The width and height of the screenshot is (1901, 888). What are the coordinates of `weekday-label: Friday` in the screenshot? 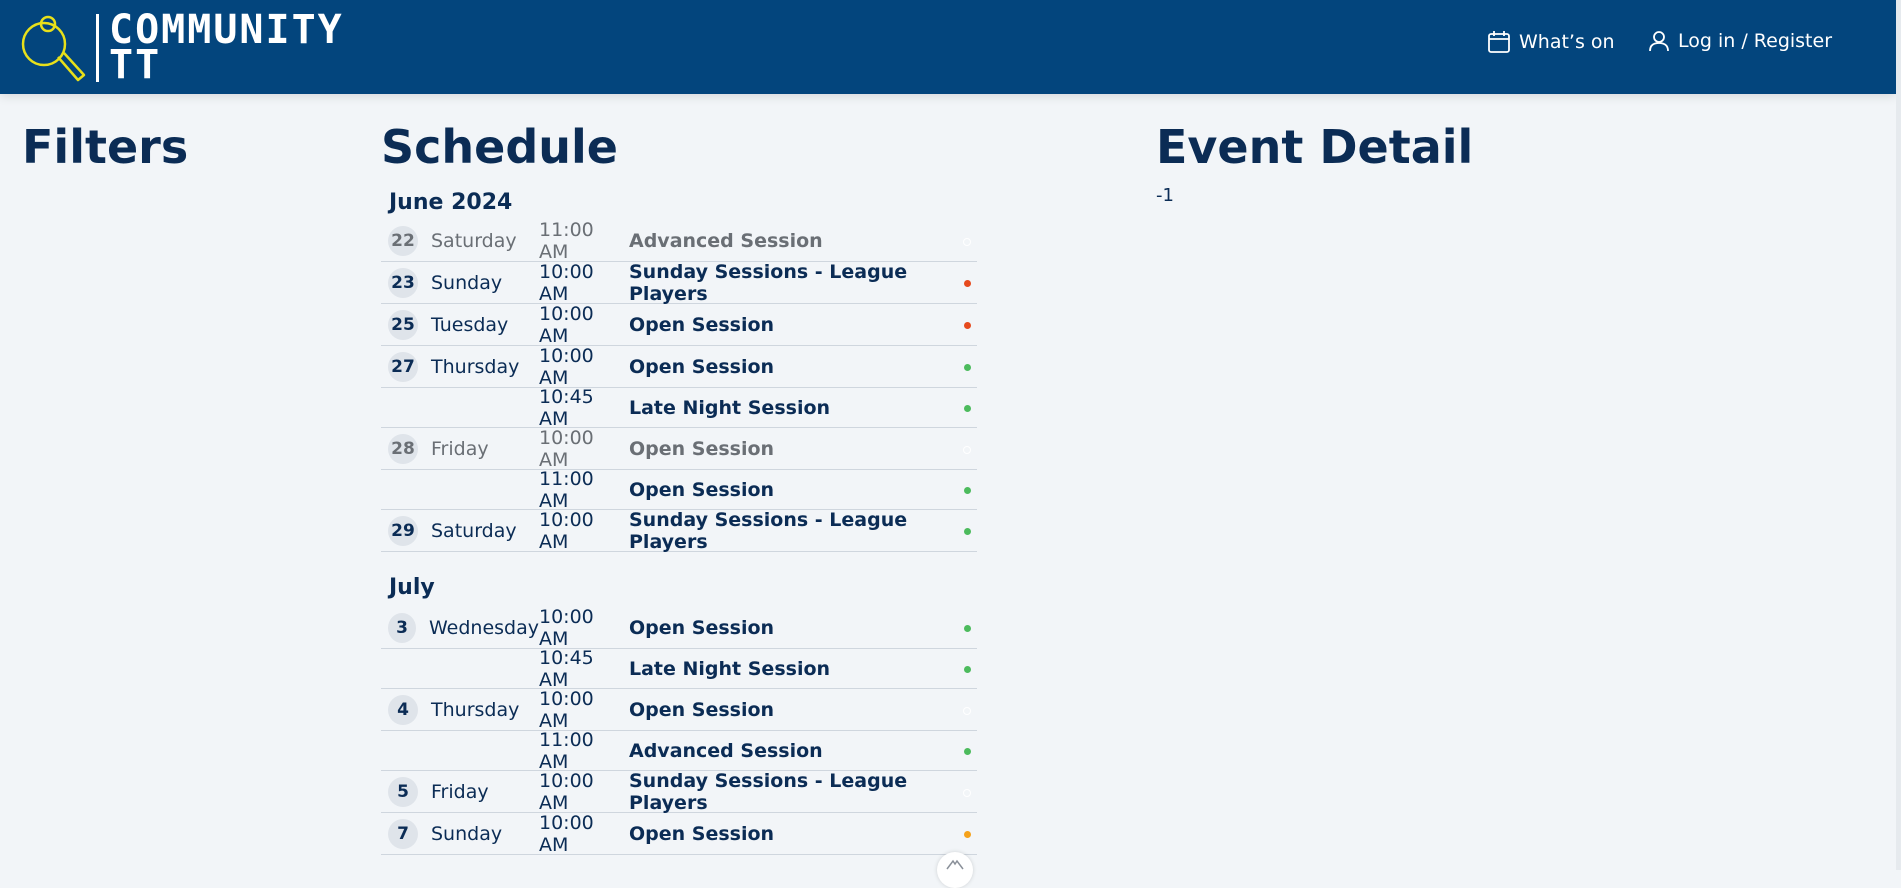 It's located at (460, 448).